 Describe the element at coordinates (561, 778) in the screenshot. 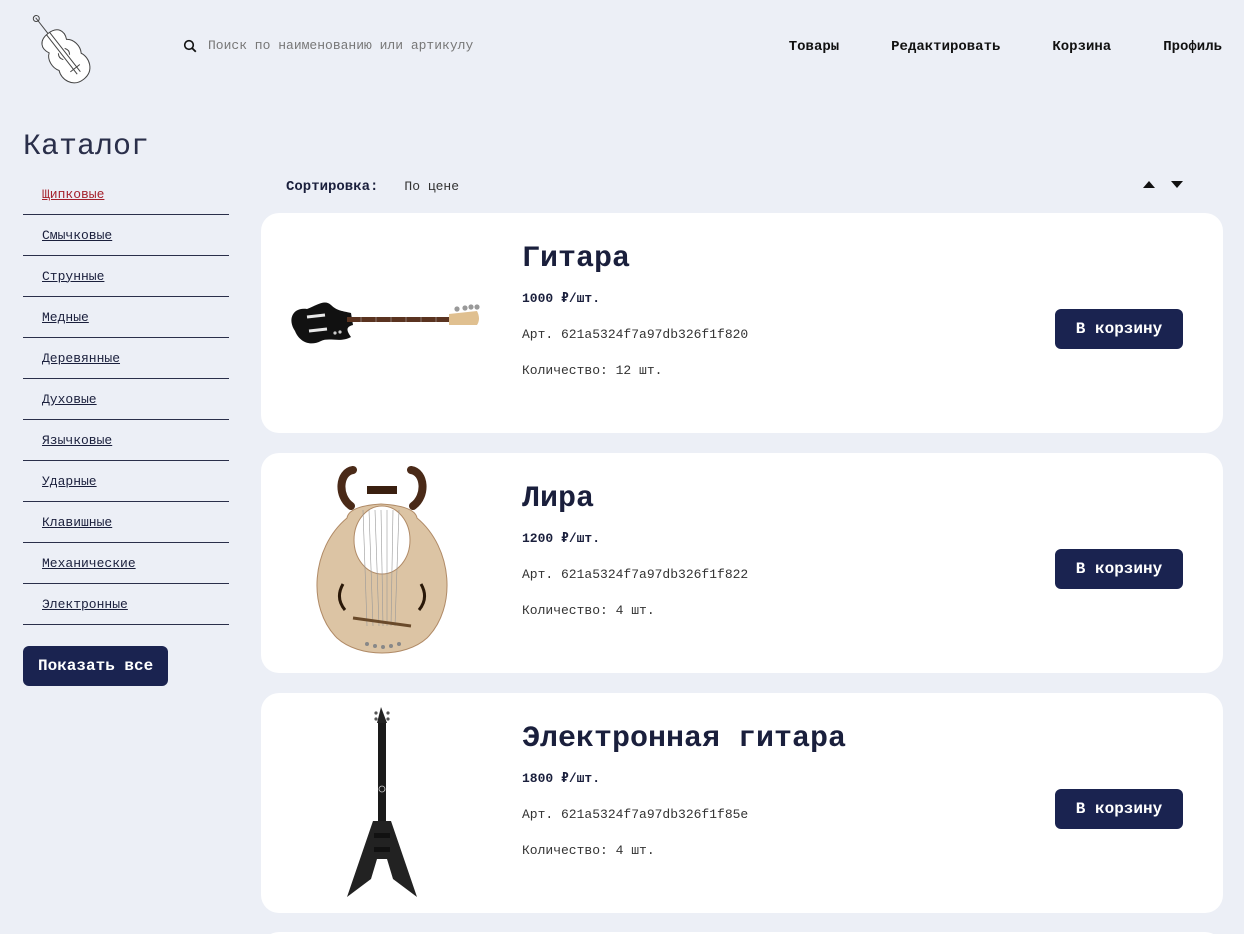

I see `product-price: 1800 ₽/шт.` at that location.